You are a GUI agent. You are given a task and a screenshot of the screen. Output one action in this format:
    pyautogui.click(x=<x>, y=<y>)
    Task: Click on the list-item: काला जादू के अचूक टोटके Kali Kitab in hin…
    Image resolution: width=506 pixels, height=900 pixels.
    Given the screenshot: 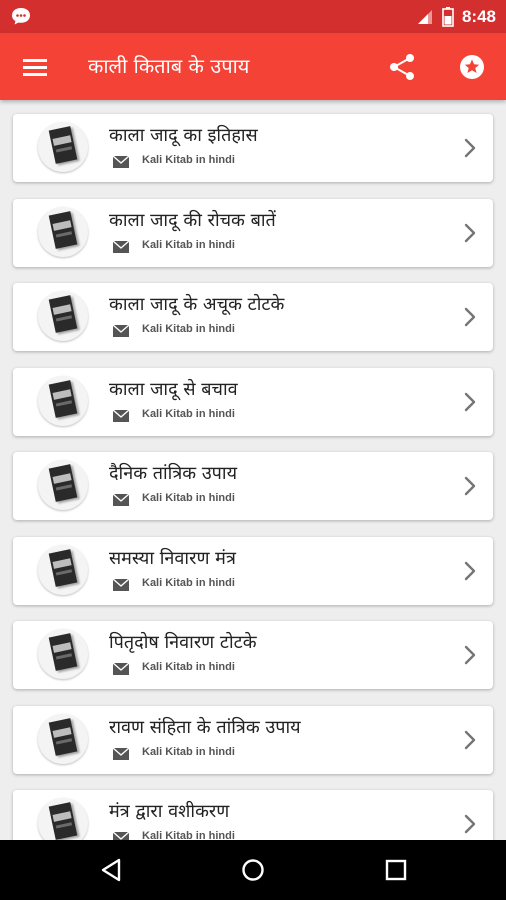 What is the action you would take?
    pyautogui.click(x=253, y=317)
    